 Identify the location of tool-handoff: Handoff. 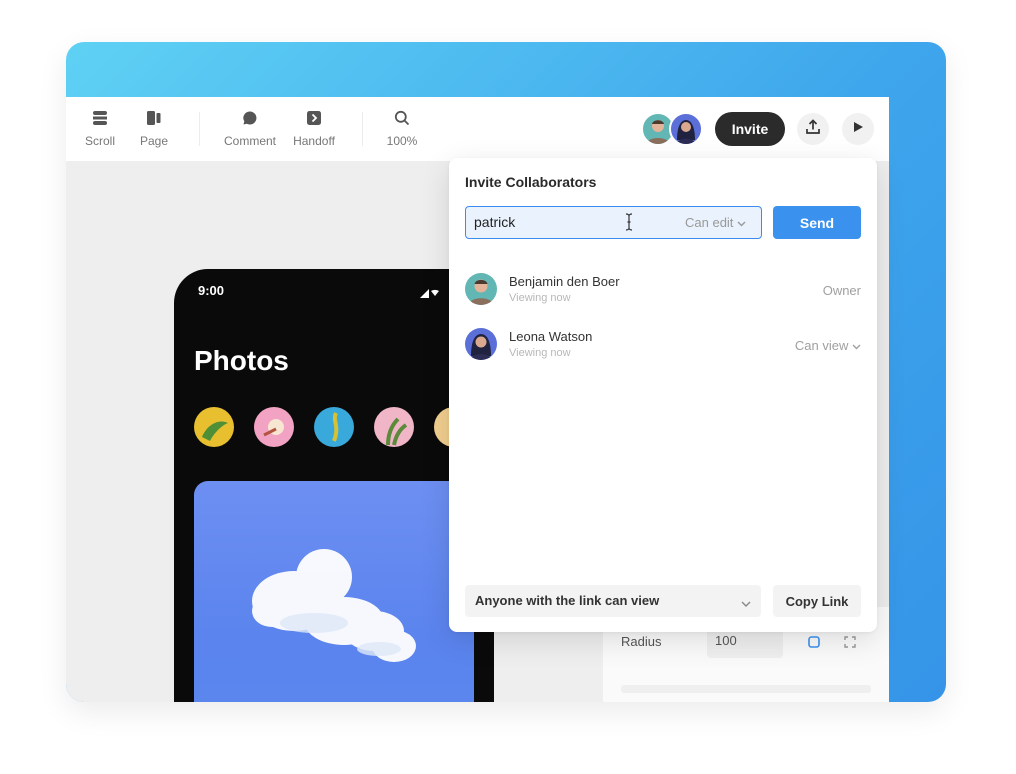
(314, 128).